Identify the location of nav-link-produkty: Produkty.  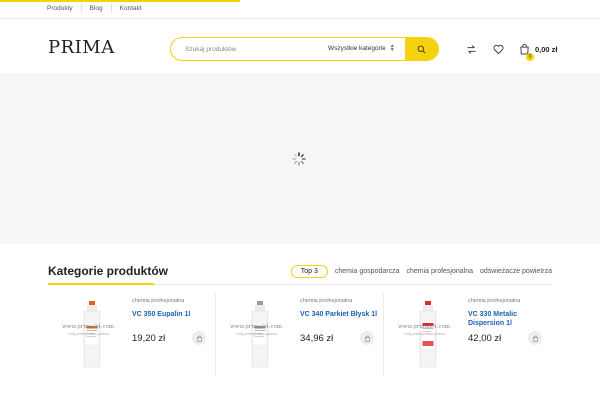
(60, 8).